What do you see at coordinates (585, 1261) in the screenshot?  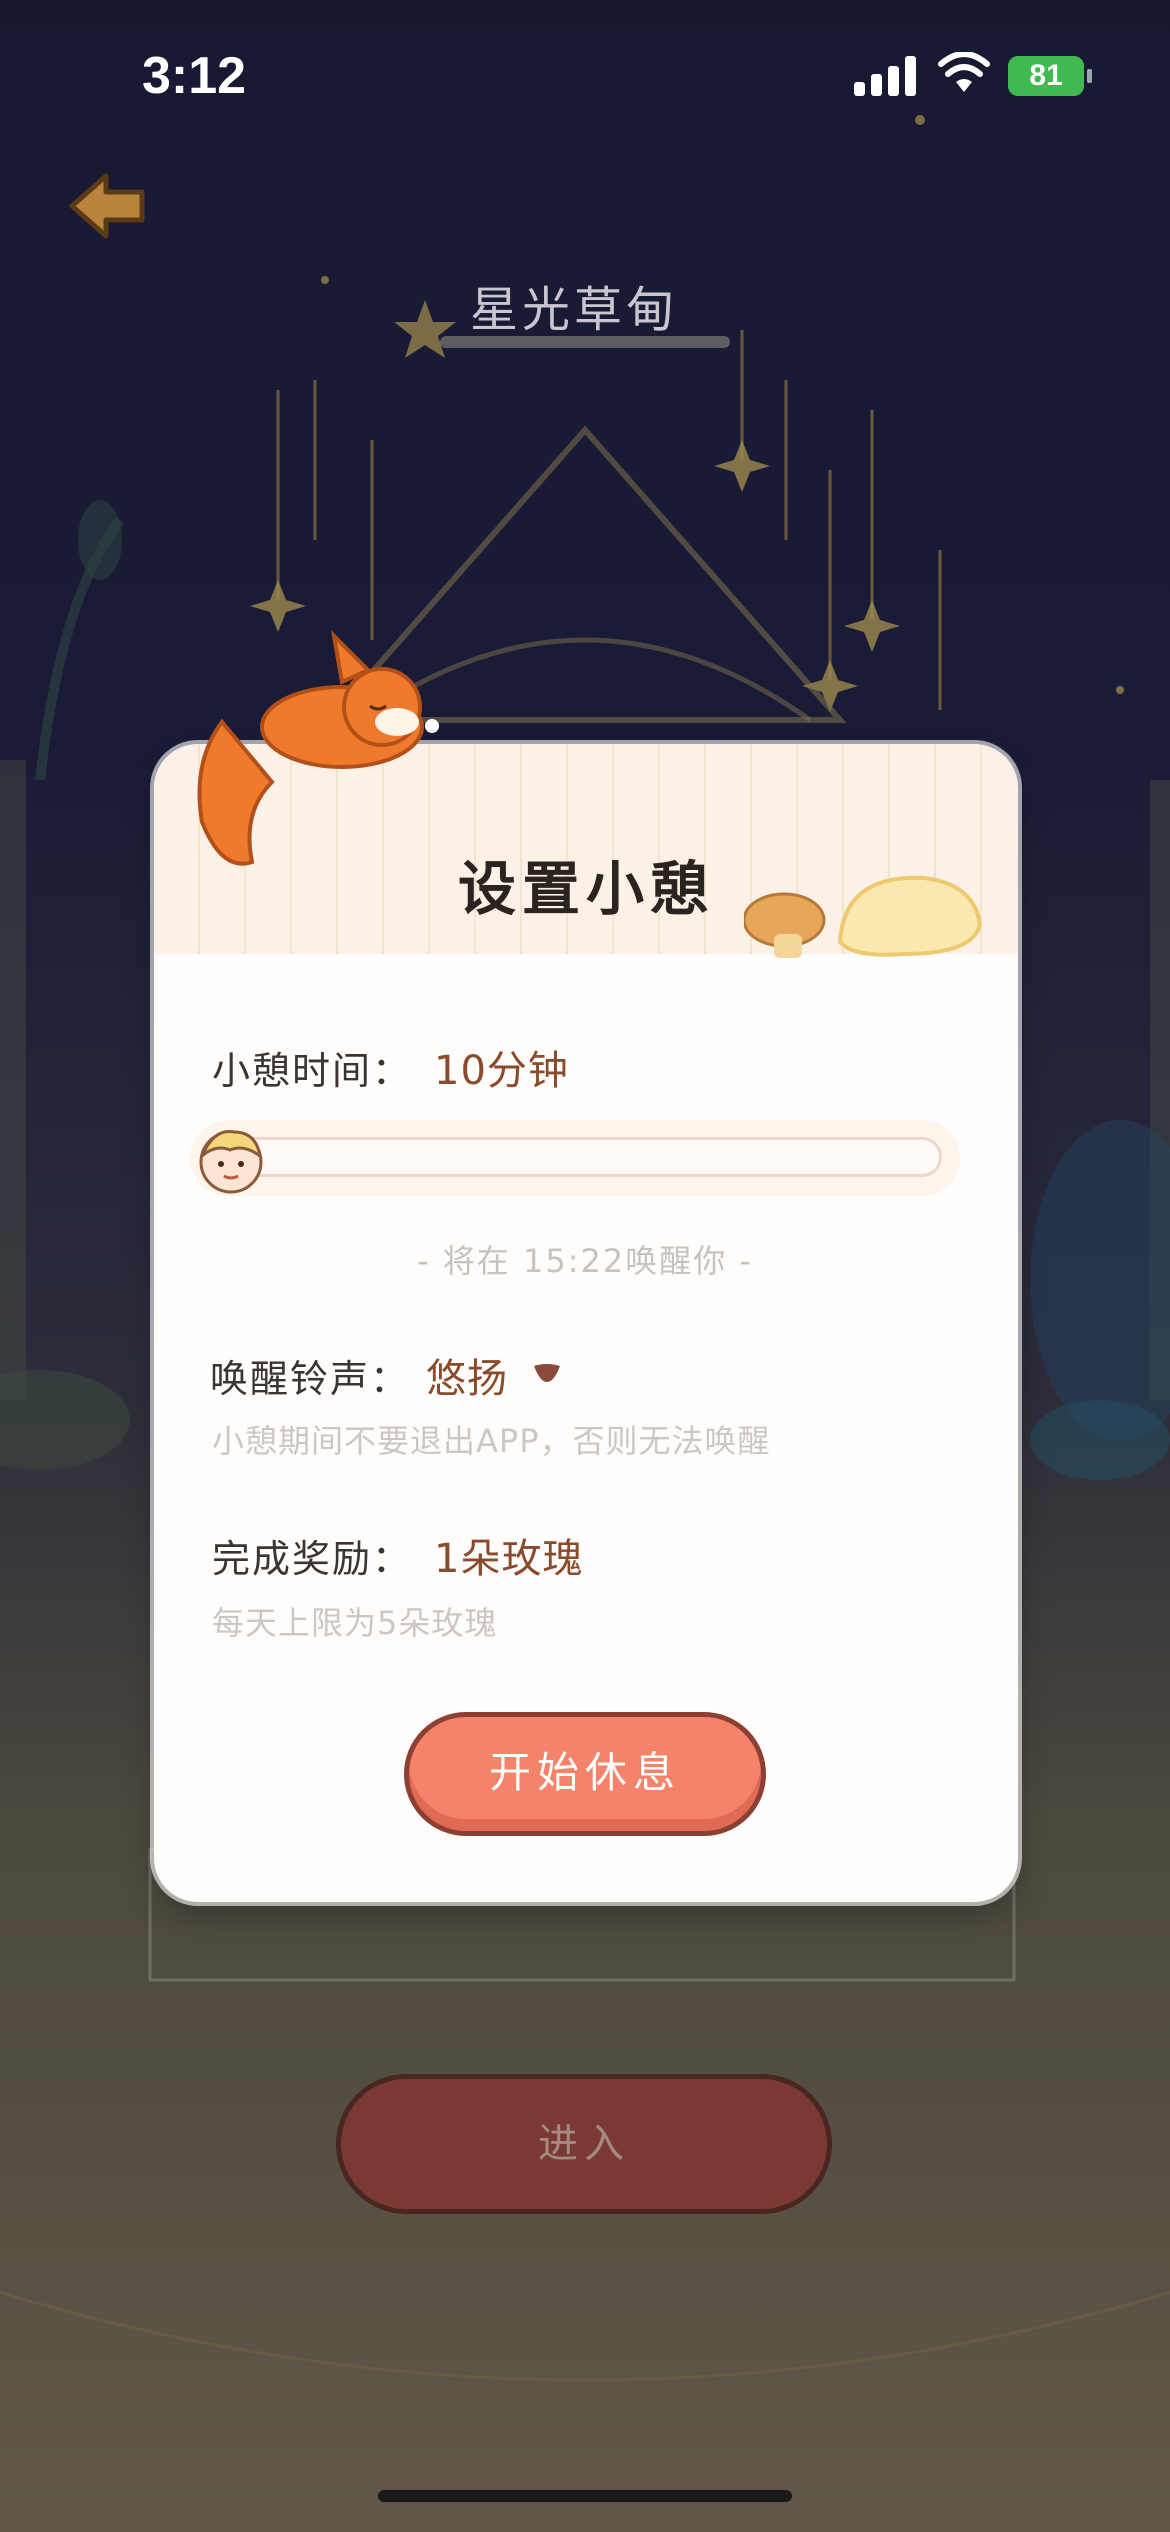 I see `wake-time-notice: - 将在 15:22唤醒你 -` at bounding box center [585, 1261].